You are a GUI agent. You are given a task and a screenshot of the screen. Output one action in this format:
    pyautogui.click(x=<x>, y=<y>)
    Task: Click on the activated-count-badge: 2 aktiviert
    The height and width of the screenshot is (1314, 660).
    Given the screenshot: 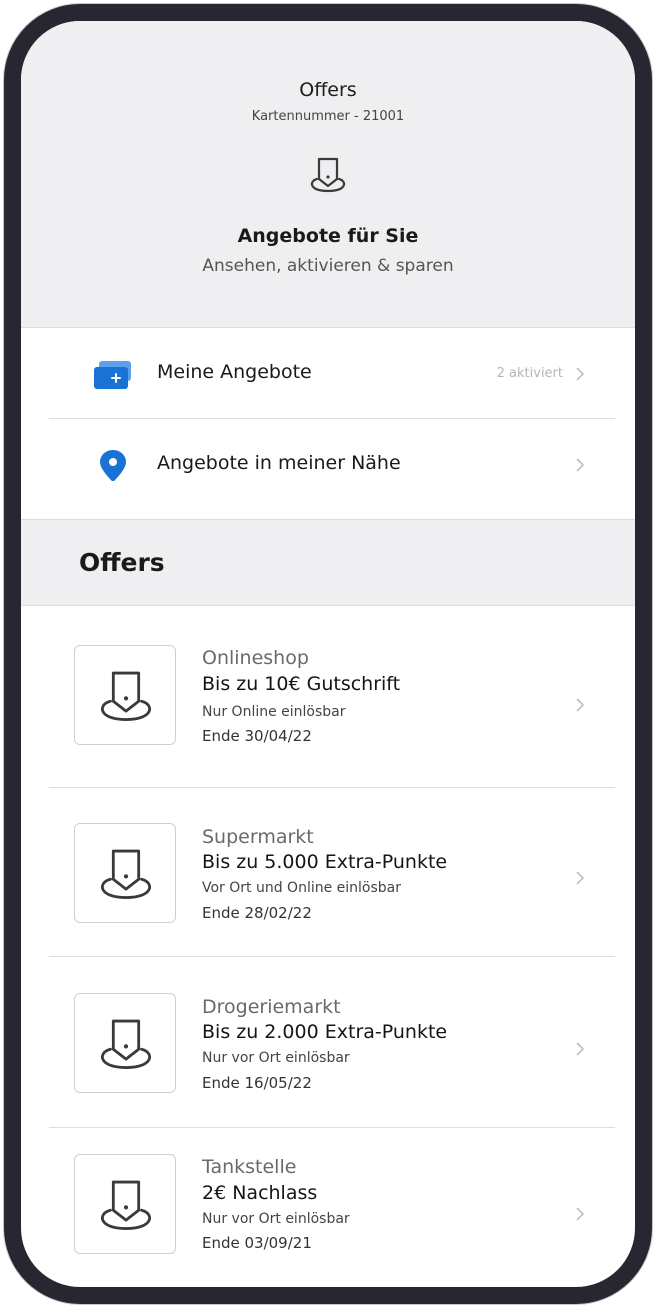 What is the action you would take?
    pyautogui.click(x=529, y=373)
    